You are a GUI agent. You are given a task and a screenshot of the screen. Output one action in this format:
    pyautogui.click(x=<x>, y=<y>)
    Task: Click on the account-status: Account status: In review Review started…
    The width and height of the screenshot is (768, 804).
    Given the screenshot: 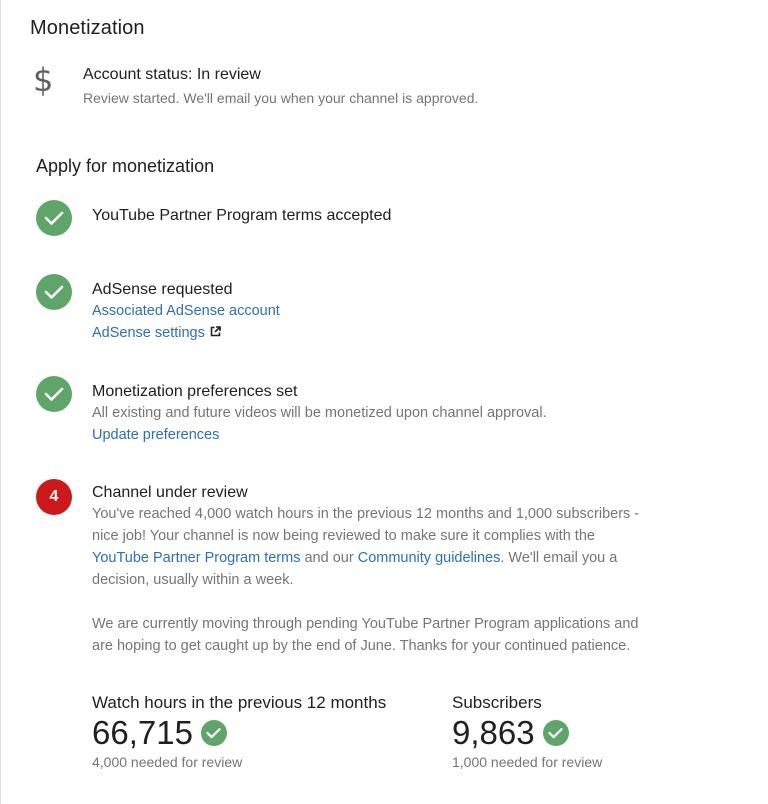 What is the action you would take?
    pyautogui.click(x=280, y=86)
    